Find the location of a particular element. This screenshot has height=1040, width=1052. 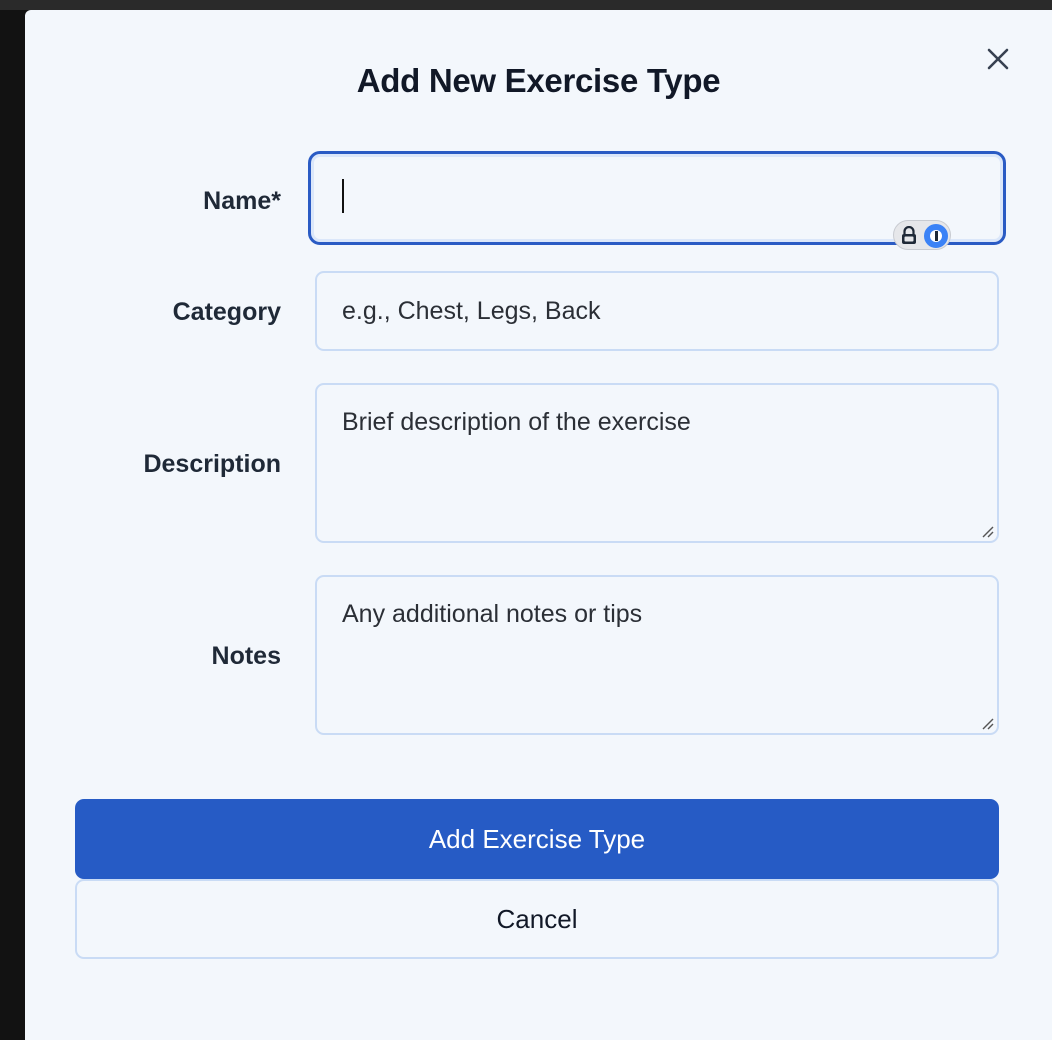

name-input is located at coordinates (657, 200).